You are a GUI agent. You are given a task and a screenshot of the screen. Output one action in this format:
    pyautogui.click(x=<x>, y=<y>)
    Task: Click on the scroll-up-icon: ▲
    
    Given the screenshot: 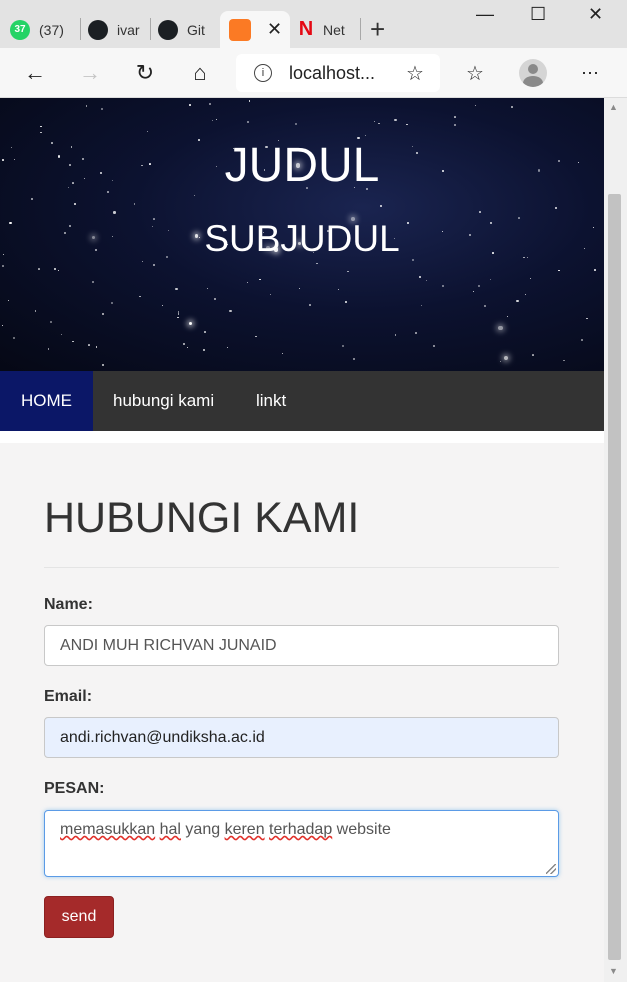 What is the action you would take?
    pyautogui.click(x=613, y=107)
    